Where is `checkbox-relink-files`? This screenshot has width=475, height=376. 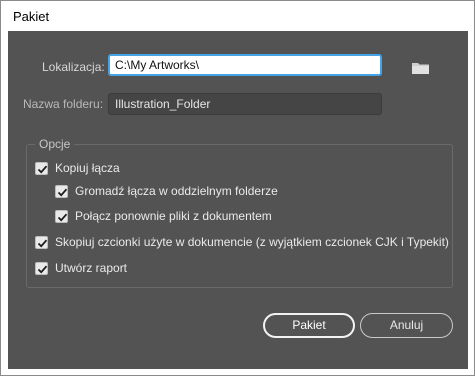 checkbox-relink-files is located at coordinates (61, 216).